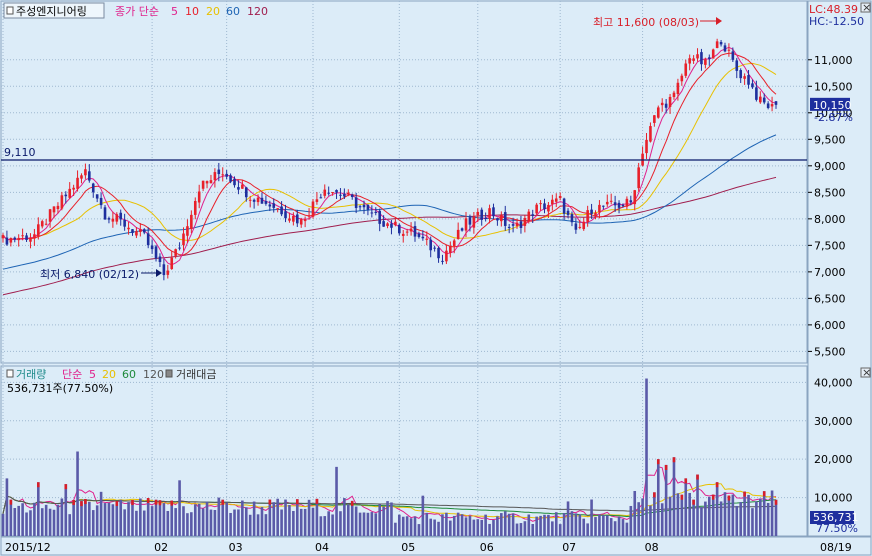 The height and width of the screenshot is (556, 872). Describe the element at coordinates (837, 528) in the screenshot. I see `current-volume-pct: 77.50%` at that location.